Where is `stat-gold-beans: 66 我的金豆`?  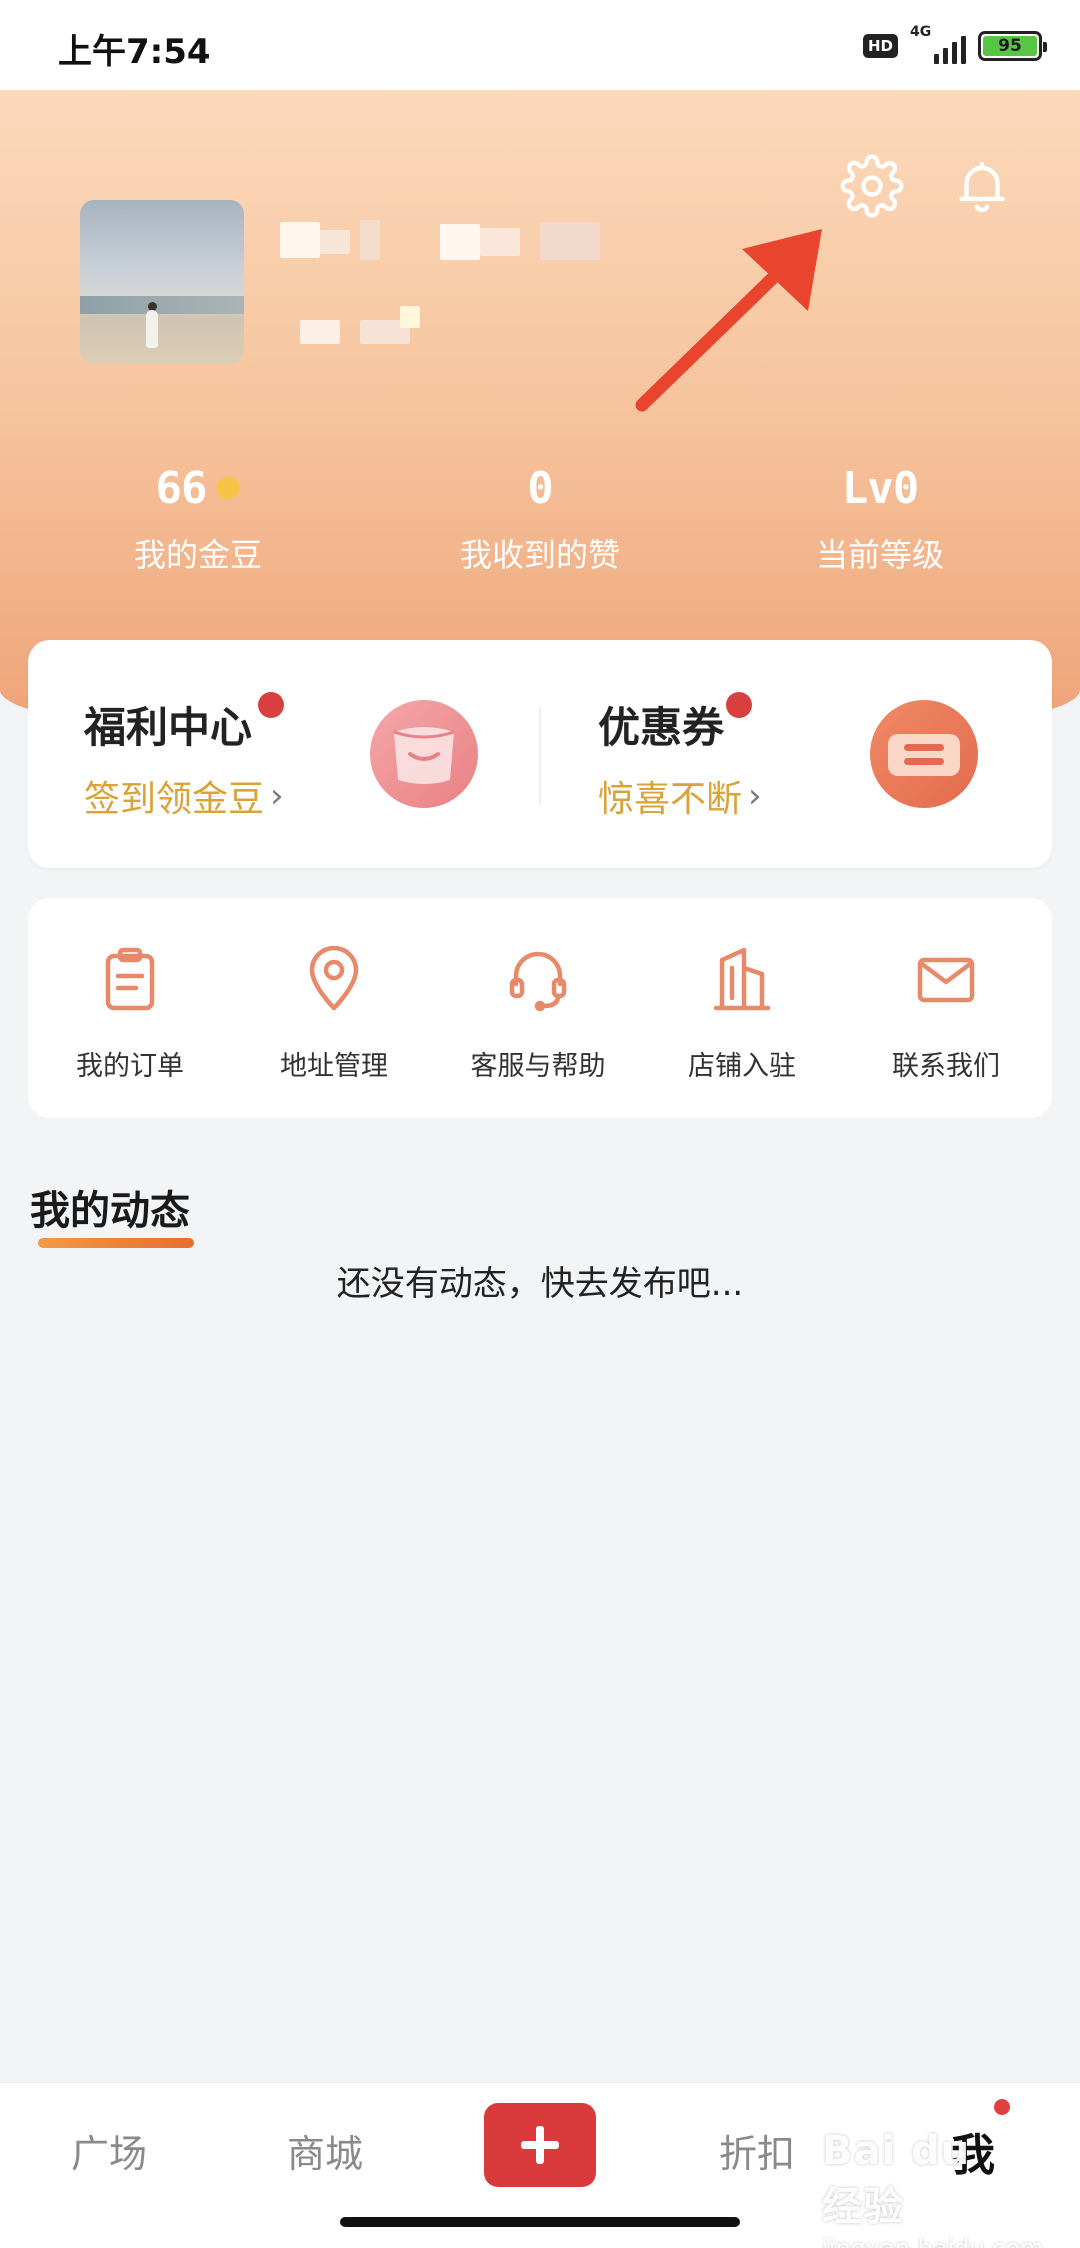
stat-gold-beans: 66 我的金豆 is located at coordinates (198, 518).